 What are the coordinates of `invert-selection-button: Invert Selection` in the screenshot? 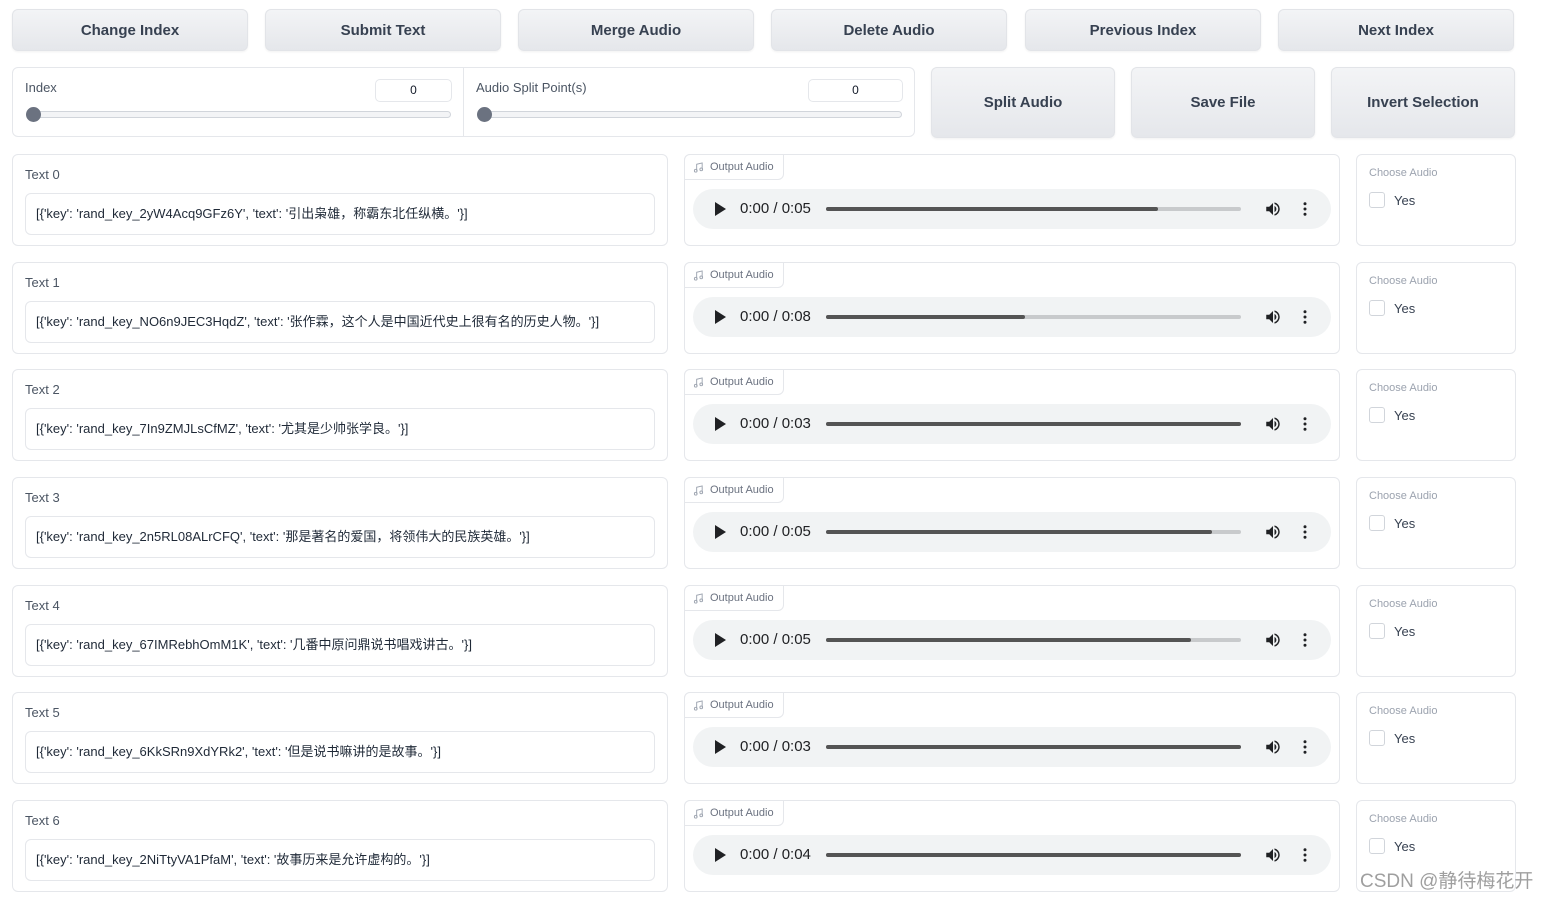 It's located at (1423, 102).